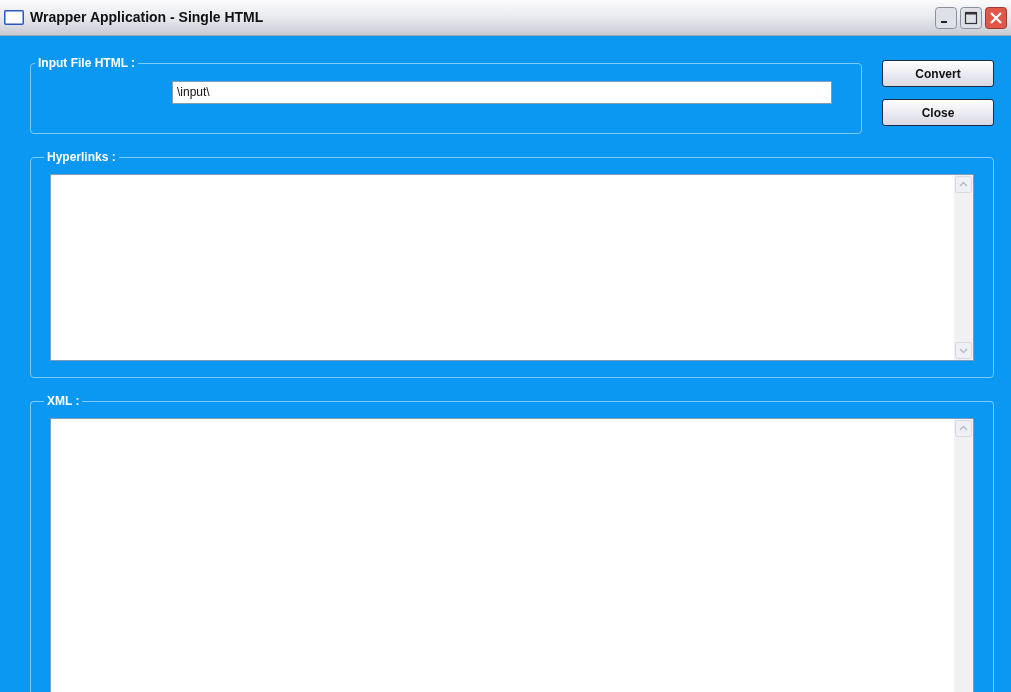 Image resolution: width=1011 pixels, height=692 pixels. What do you see at coordinates (996, 17) in the screenshot?
I see `close-icon` at bounding box center [996, 17].